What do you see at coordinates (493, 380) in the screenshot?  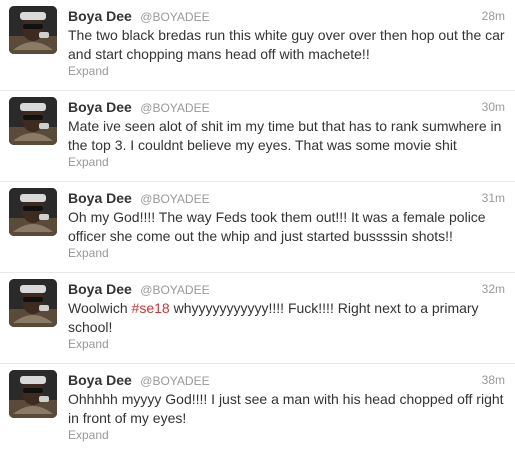 I see `tweet-timestamp: 38m` at bounding box center [493, 380].